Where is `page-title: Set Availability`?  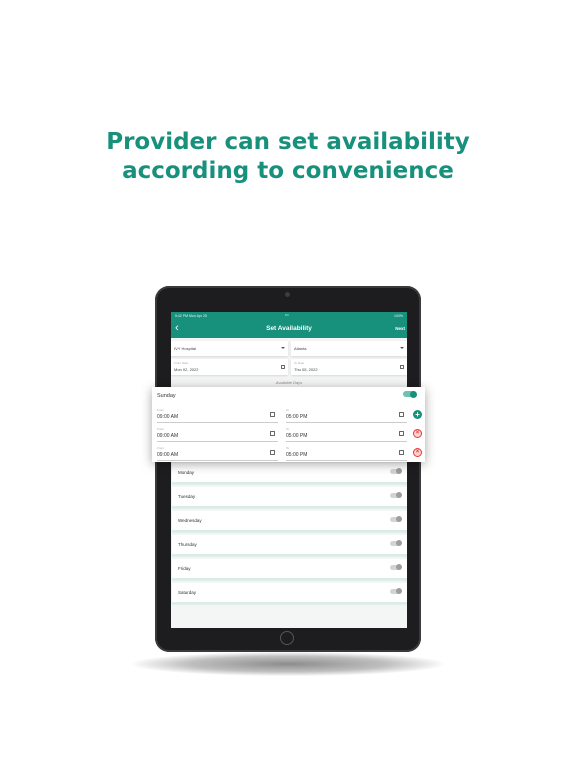
page-title: Set Availability is located at coordinates (289, 328).